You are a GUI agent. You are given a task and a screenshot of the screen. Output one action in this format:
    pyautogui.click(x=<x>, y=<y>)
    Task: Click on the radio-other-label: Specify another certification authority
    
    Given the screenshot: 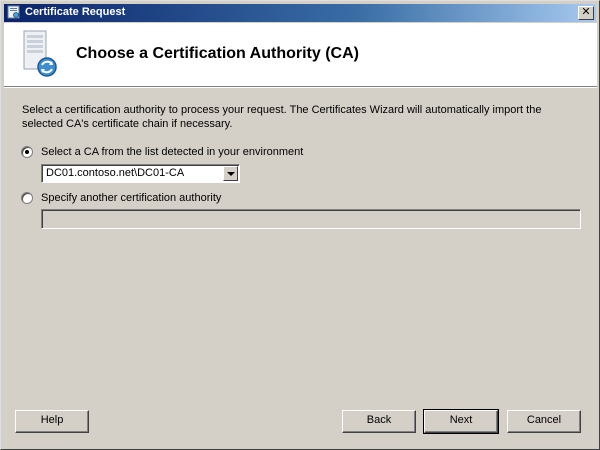 What is the action you would take?
    pyautogui.click(x=131, y=198)
    